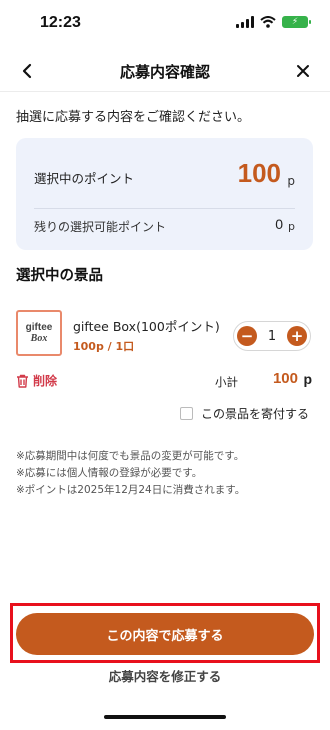  I want to click on modify-link: 応募内容を修正する, so click(165, 675).